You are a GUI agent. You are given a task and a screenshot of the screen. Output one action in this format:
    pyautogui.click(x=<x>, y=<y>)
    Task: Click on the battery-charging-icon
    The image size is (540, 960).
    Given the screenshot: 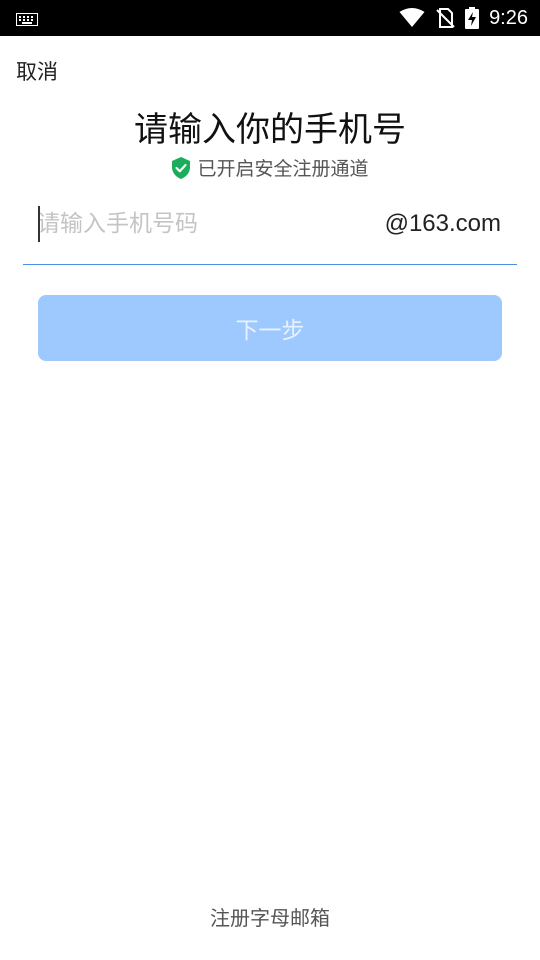 What is the action you would take?
    pyautogui.click(x=472, y=18)
    